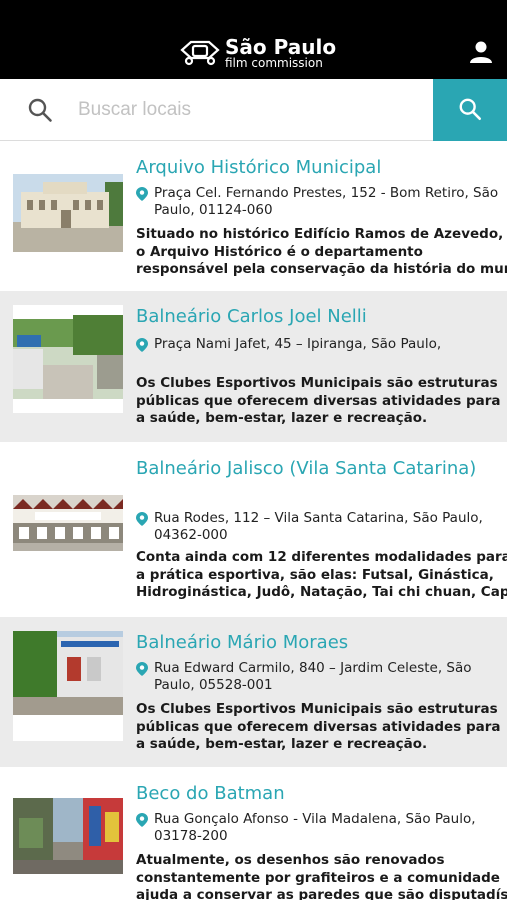 The height and width of the screenshot is (900, 507). What do you see at coordinates (319, 642) in the screenshot?
I see `location-title: Balneário Mário Moraes` at bounding box center [319, 642].